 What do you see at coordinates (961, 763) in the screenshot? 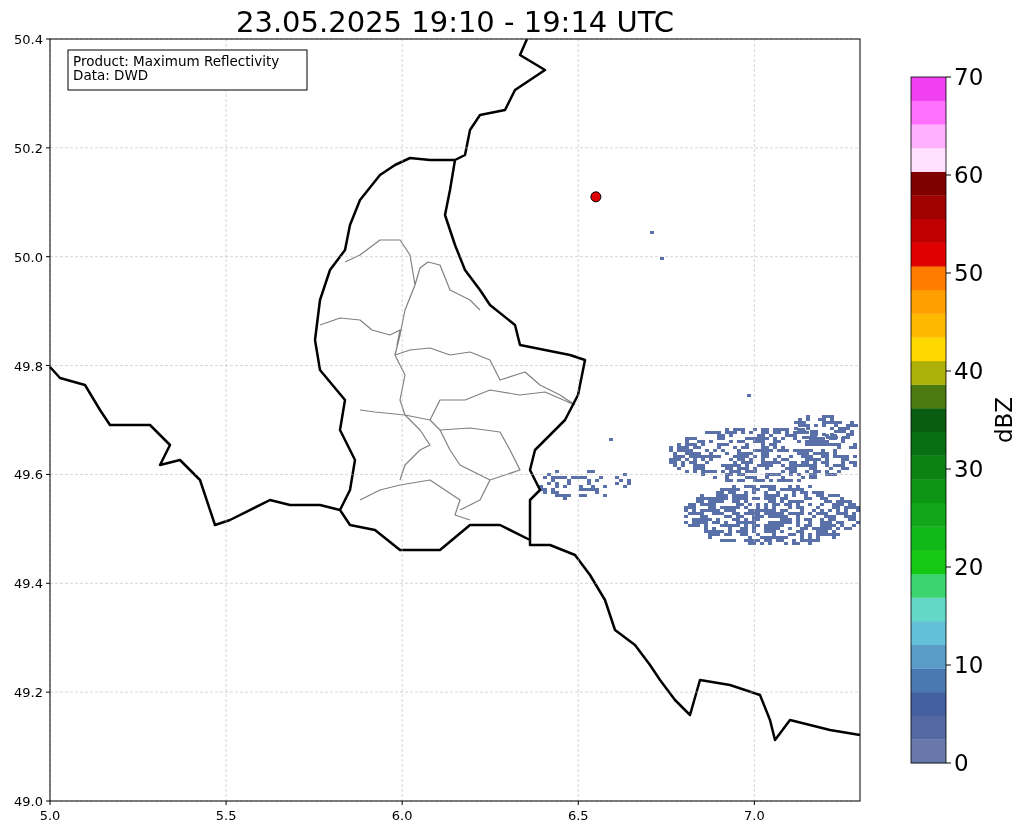
I see `colorbar-tick-label: 0` at bounding box center [961, 763].